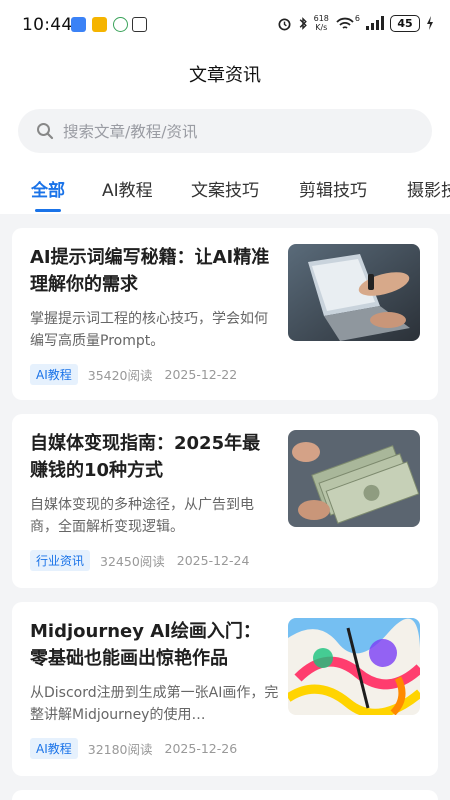 This screenshot has width=450, height=800. What do you see at coordinates (303, 23) in the screenshot?
I see `bluetooth-icon` at bounding box center [303, 23].